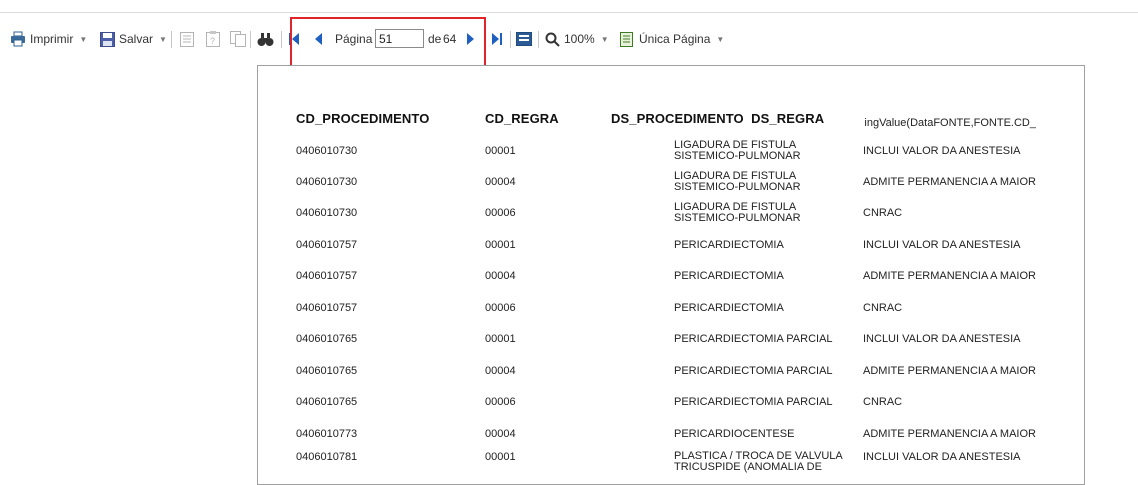 The width and height of the screenshot is (1138, 485). I want to click on view-mode-dropdown: Única Página ▼, so click(672, 39).